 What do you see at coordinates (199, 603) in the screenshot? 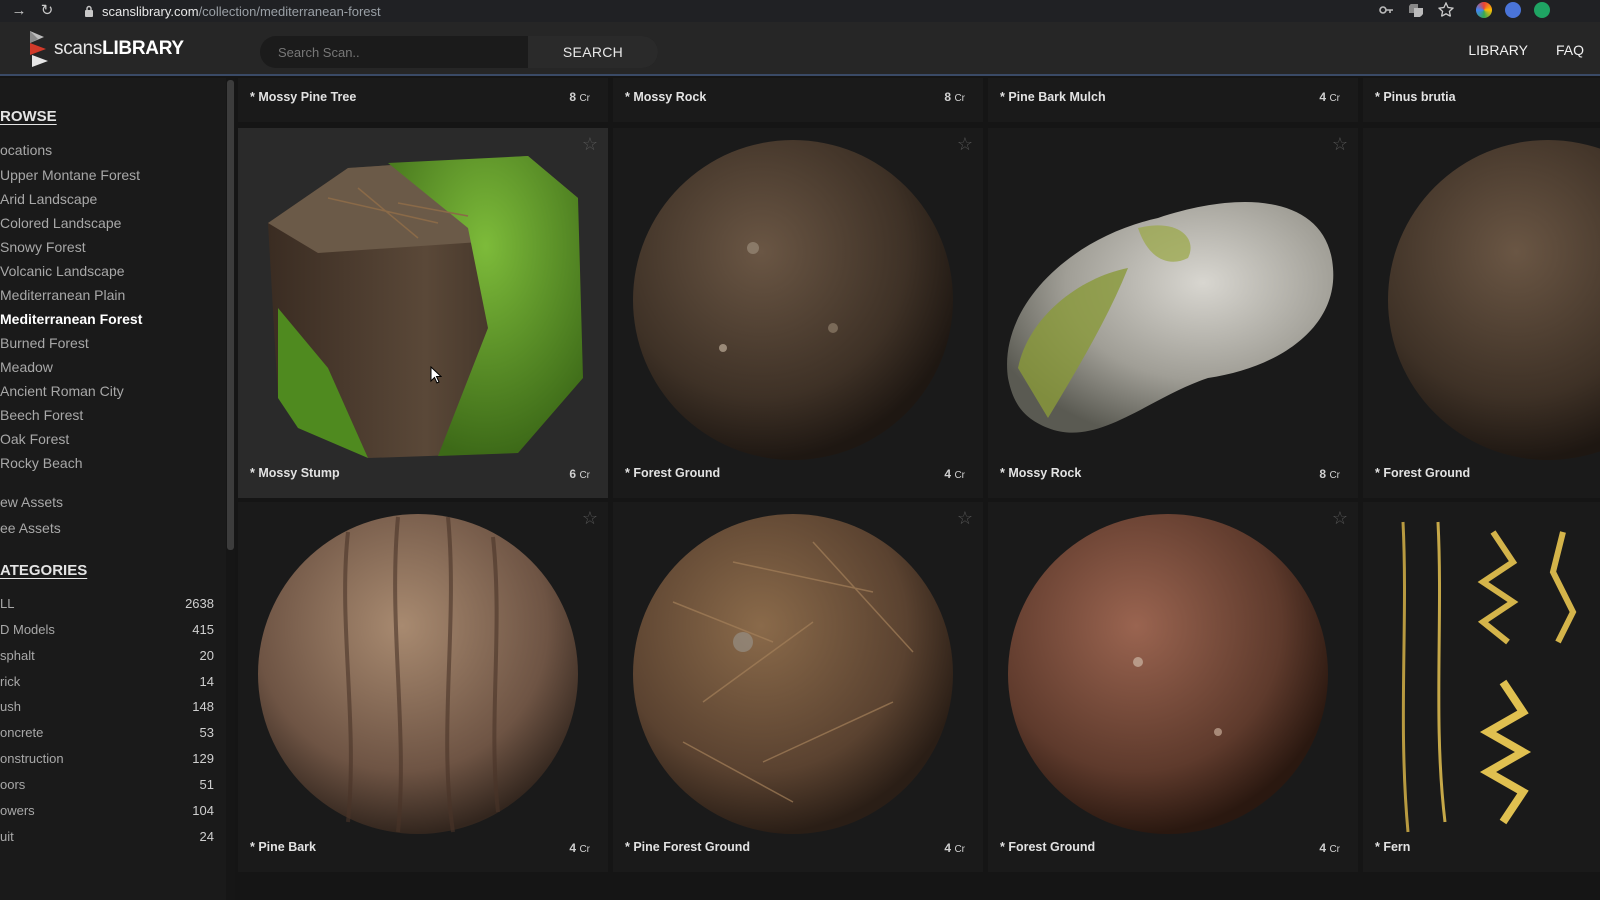
I see `category-count: 2638` at bounding box center [199, 603].